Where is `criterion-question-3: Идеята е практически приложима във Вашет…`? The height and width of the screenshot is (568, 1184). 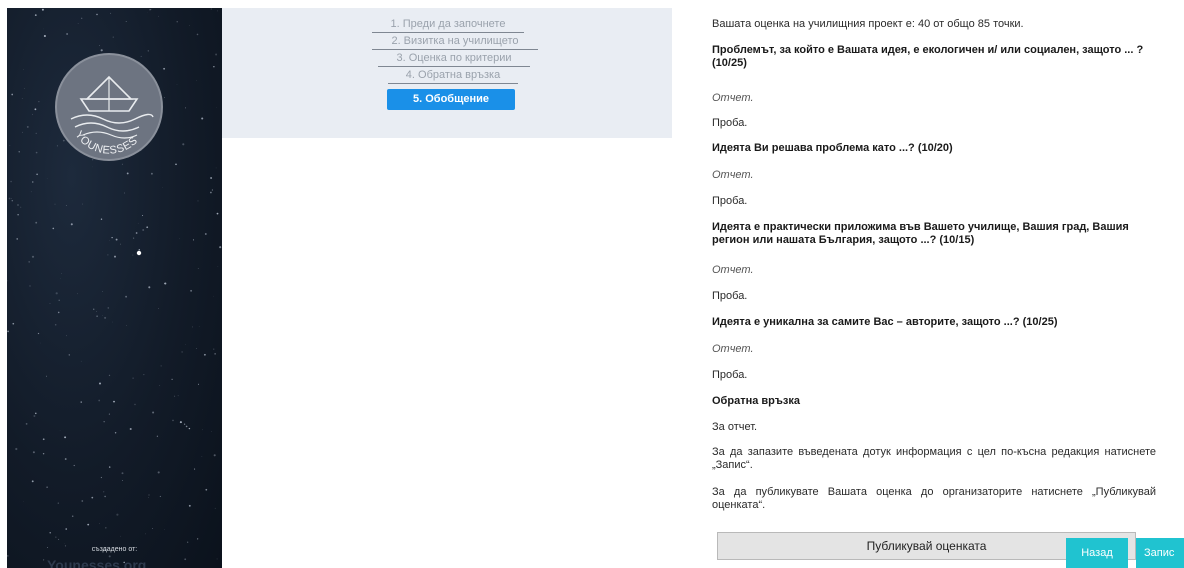 criterion-question-3: Идеята е практически приложима във Вашет… is located at coordinates (920, 233).